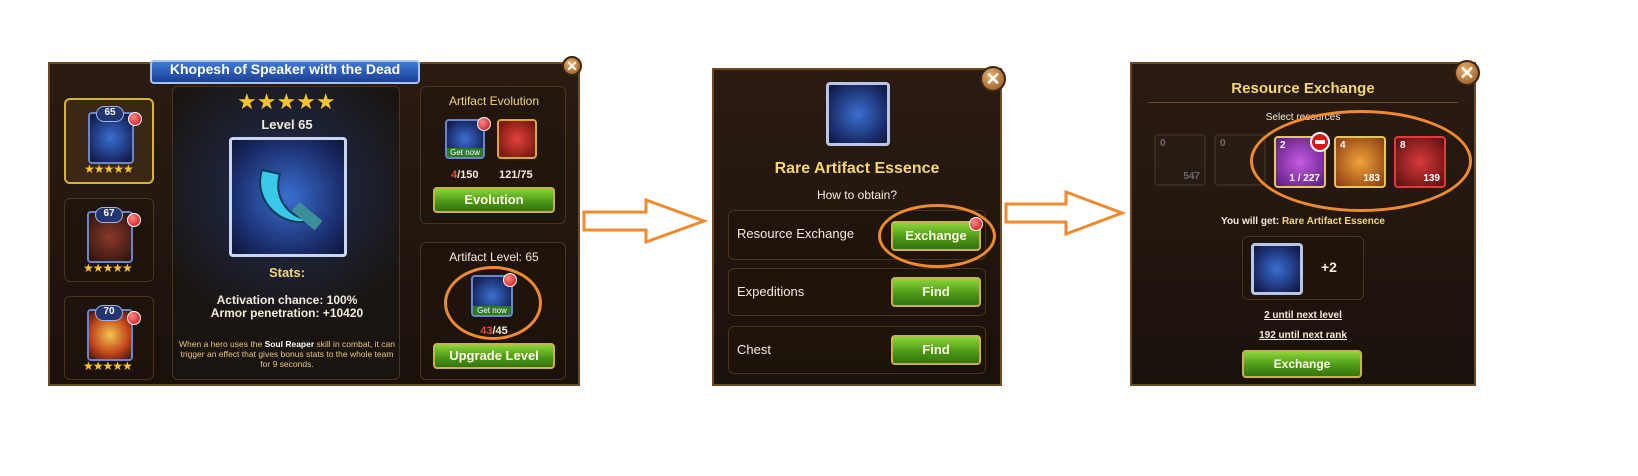 Image resolution: width=1638 pixels, height=476 pixels. Describe the element at coordinates (494, 257) in the screenshot. I see `artifact-level-title: Artifact Level: 65` at that location.